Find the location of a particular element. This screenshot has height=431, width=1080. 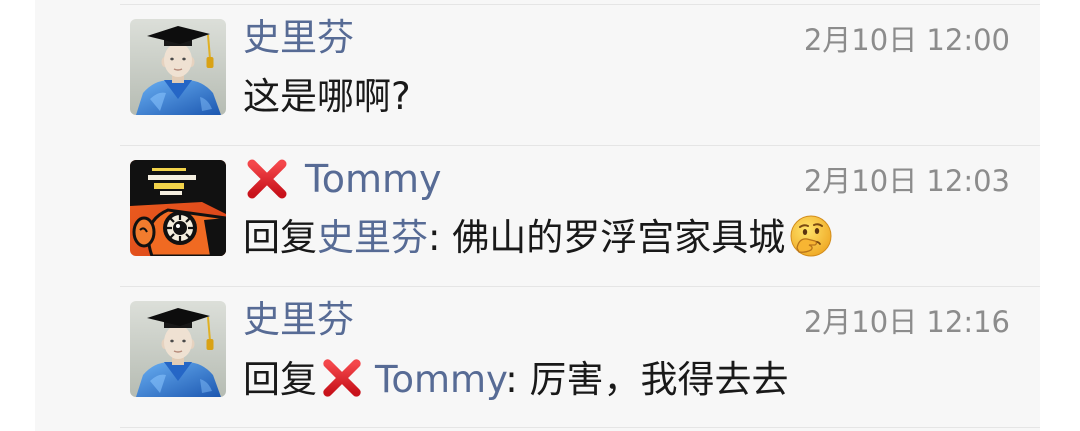

message-text: 这是哪啊? is located at coordinates (327, 96).